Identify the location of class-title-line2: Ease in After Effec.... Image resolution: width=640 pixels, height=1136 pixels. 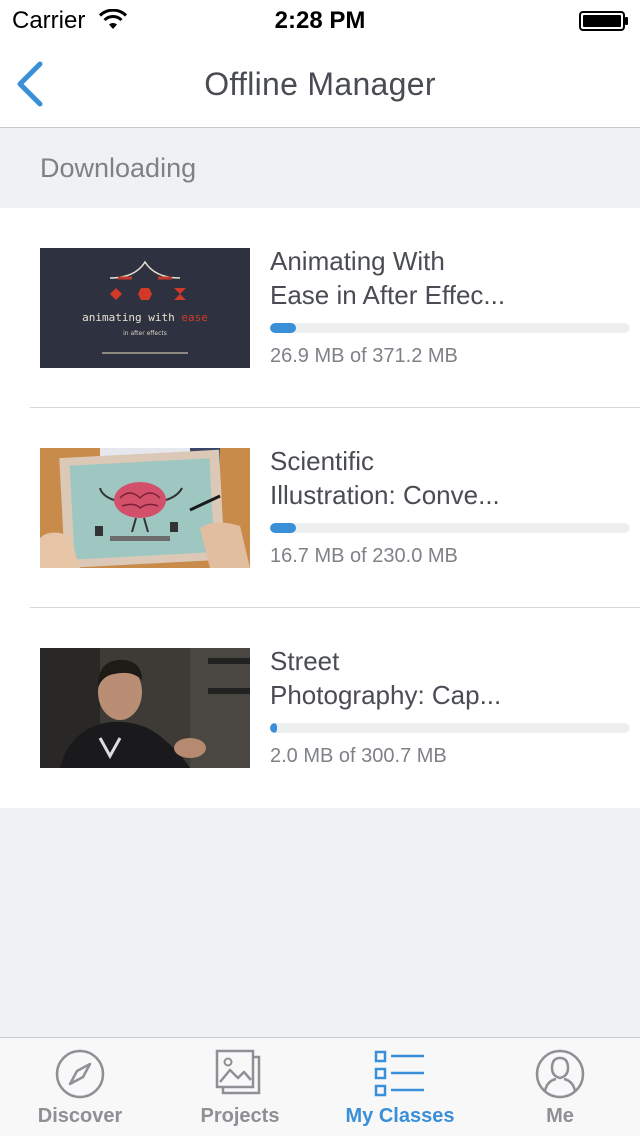
(388, 295).